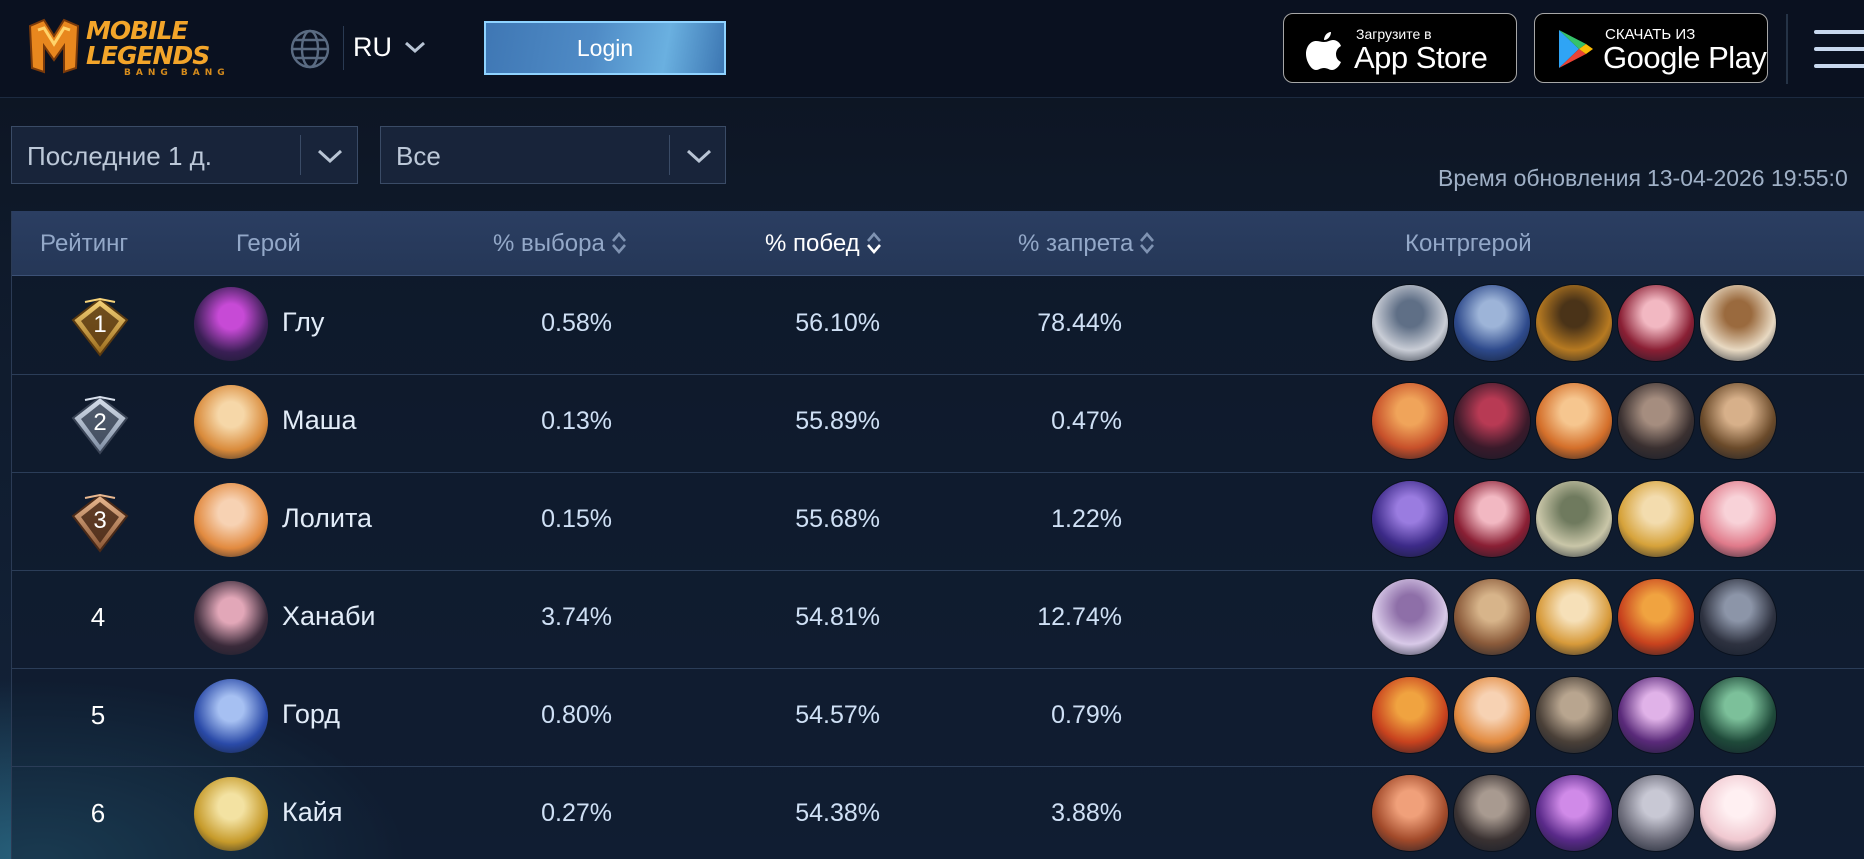 This screenshot has width=1864, height=859. What do you see at coordinates (576, 715) in the screenshot?
I see `pick-rate-value: 0.80%` at bounding box center [576, 715].